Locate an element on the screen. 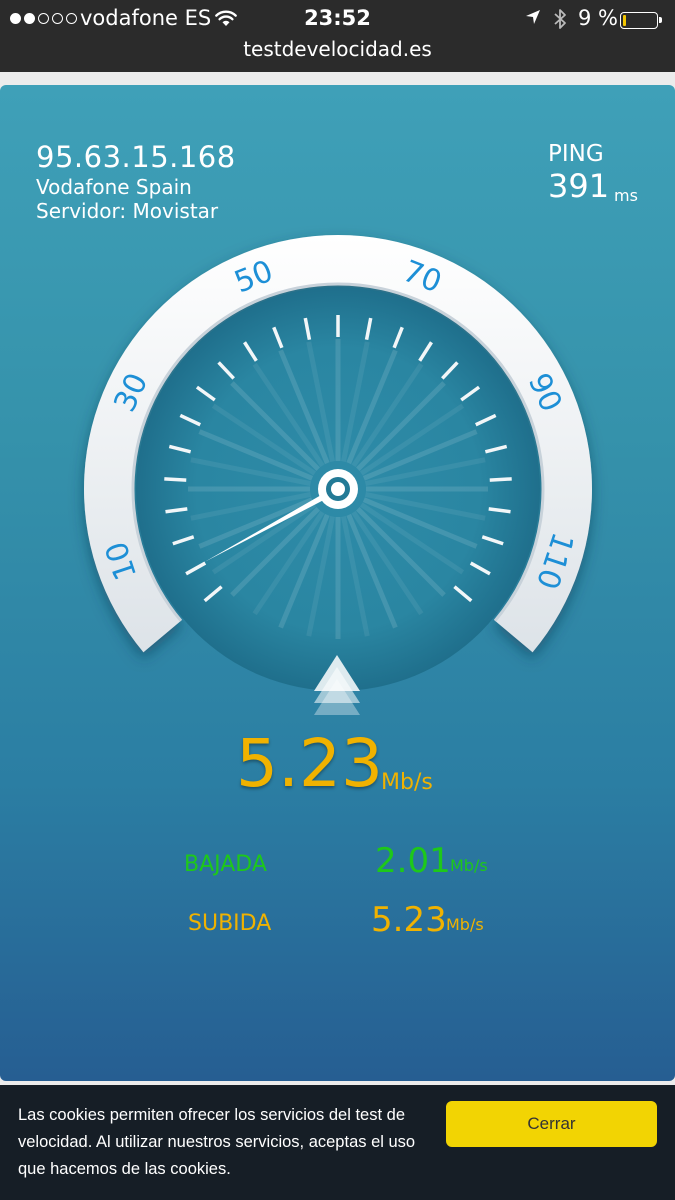 This screenshot has height=1200, width=675. clock: 23:52 is located at coordinates (337, 18).